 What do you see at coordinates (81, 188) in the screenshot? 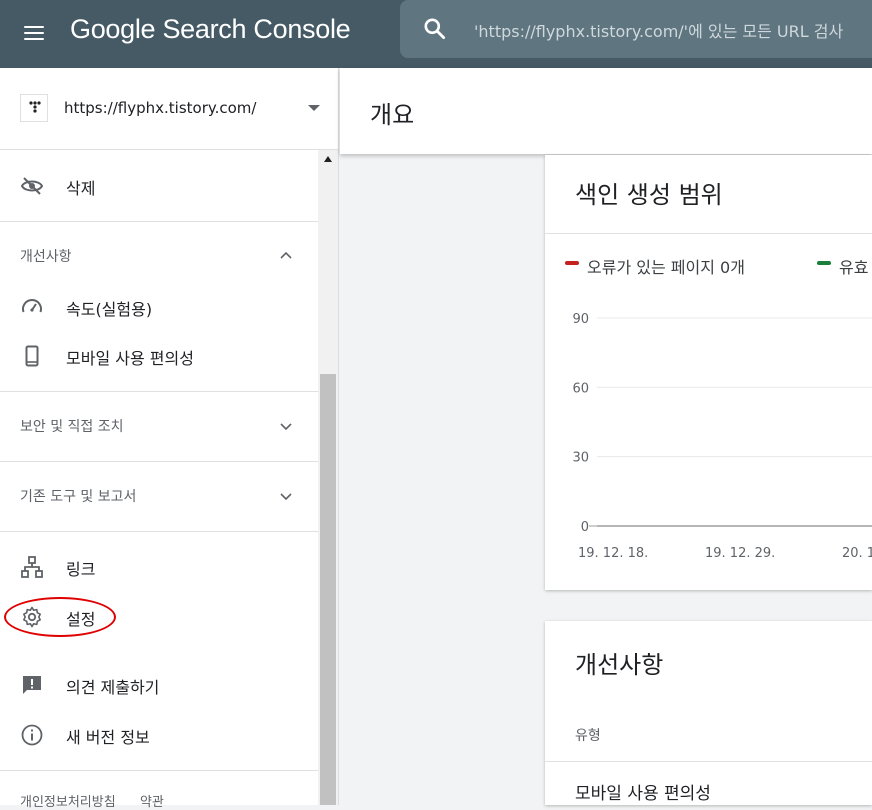
I see `sidebar-item-label: 삭제` at bounding box center [81, 188].